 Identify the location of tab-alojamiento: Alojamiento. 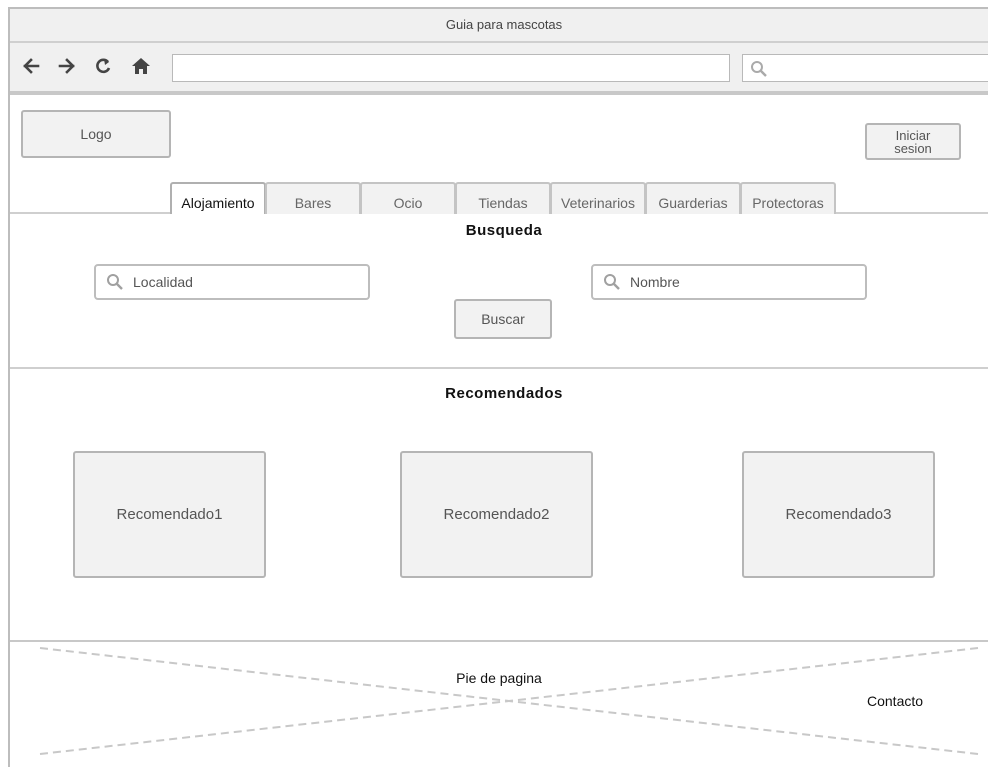
(218, 198).